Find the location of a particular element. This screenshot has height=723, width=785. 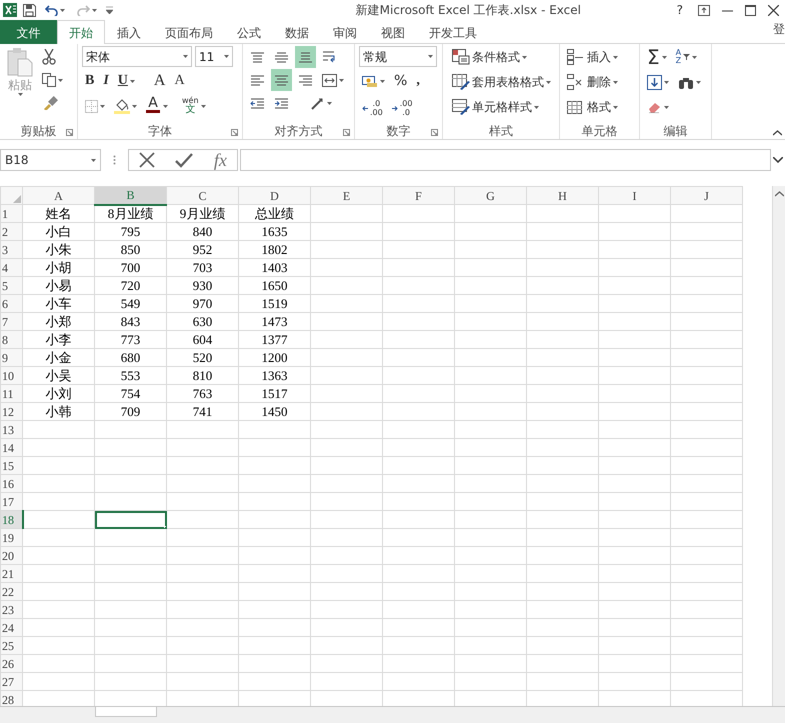

table-cell: 604 is located at coordinates (202, 339).